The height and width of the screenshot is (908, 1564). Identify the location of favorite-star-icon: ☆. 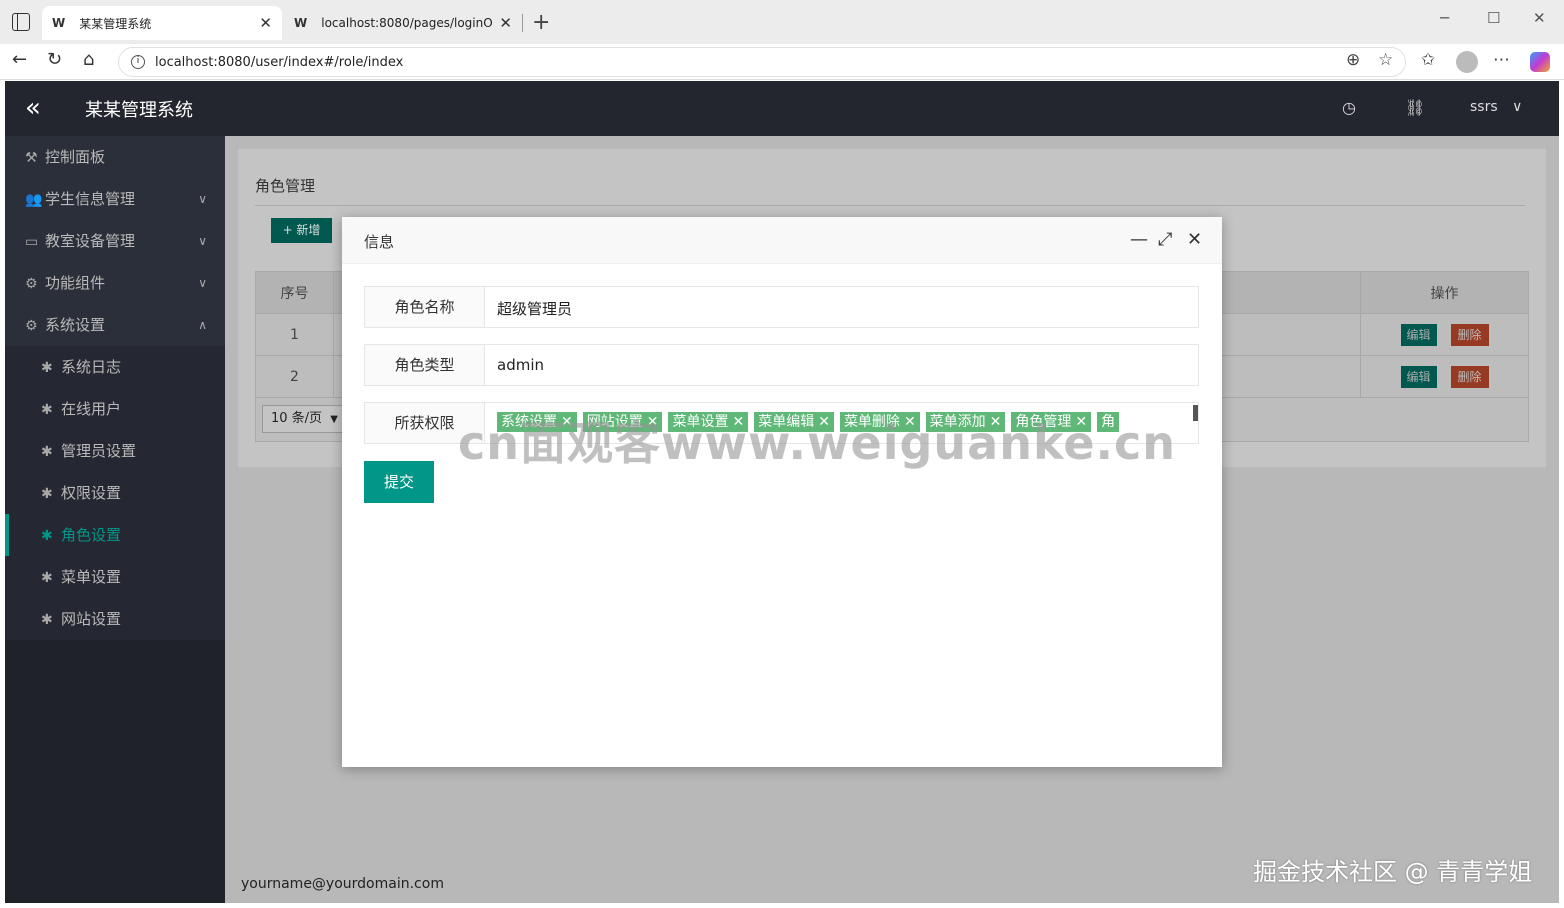
(1385, 60).